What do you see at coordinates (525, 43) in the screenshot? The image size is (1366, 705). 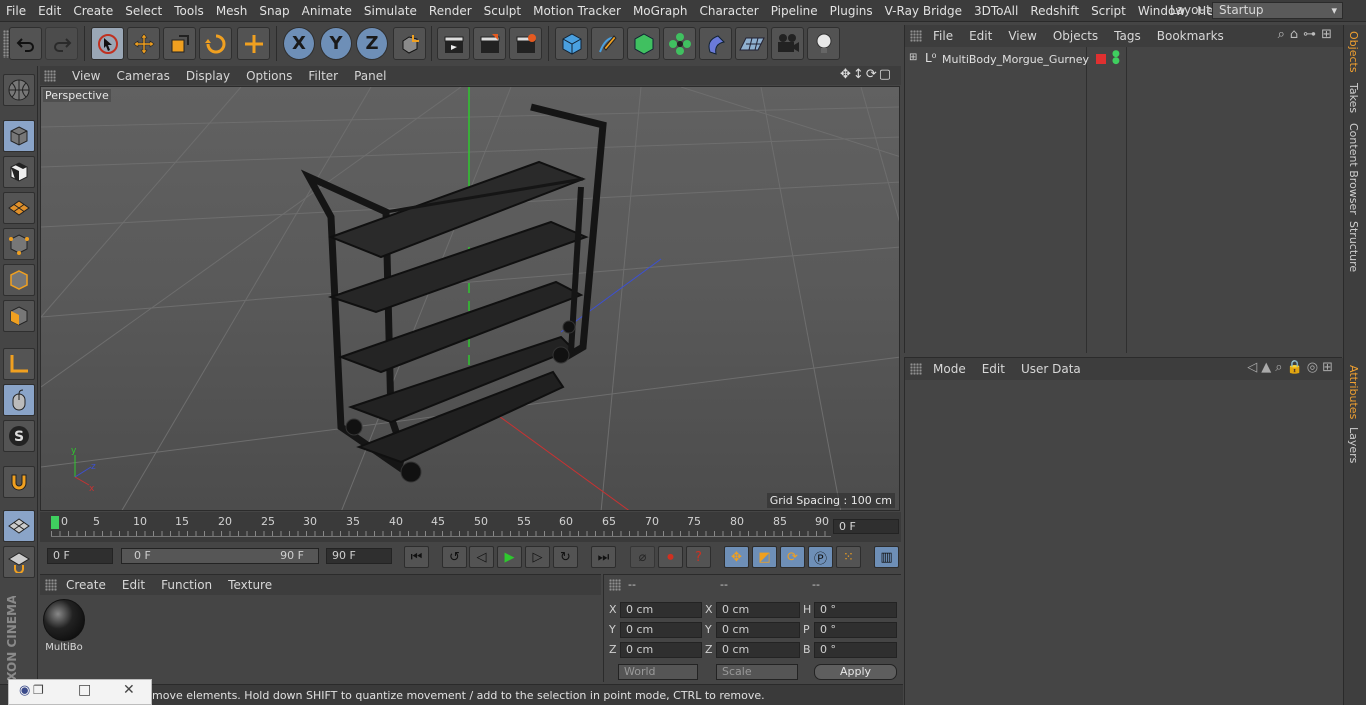 I see `render-settings-button` at bounding box center [525, 43].